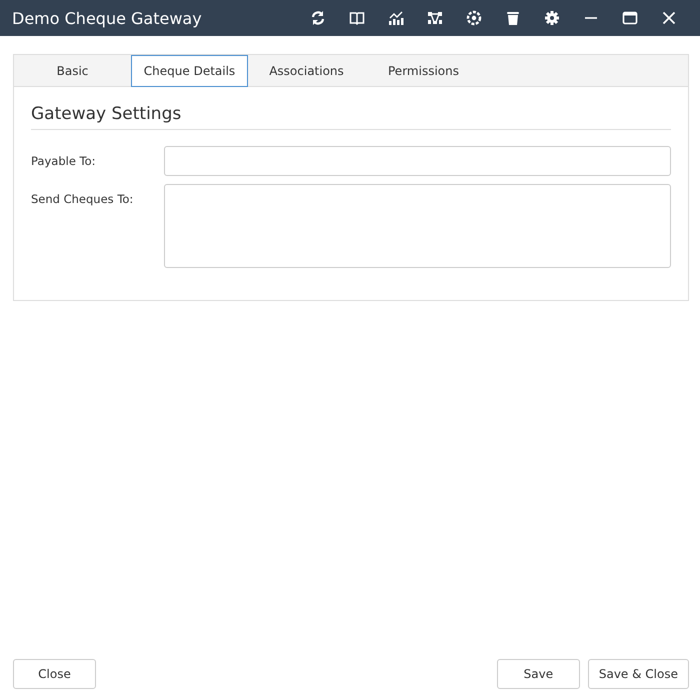  Describe the element at coordinates (189, 71) in the screenshot. I see `tab: Cheque Details` at that location.